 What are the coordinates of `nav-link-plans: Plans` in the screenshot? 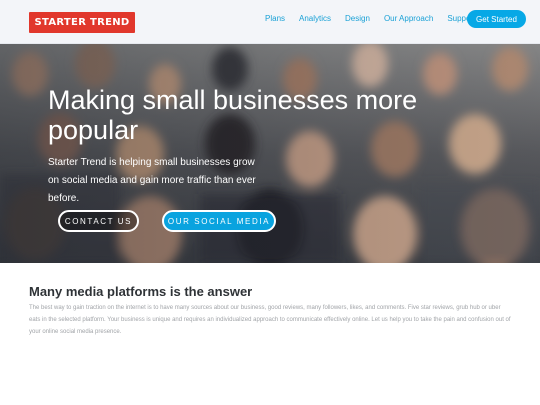 It's located at (275, 19).